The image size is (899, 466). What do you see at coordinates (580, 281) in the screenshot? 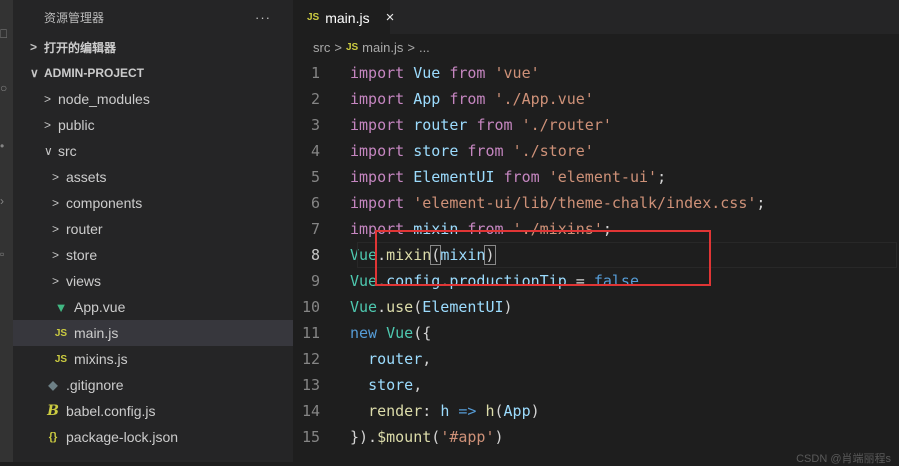
I see `code-token: =` at bounding box center [580, 281].